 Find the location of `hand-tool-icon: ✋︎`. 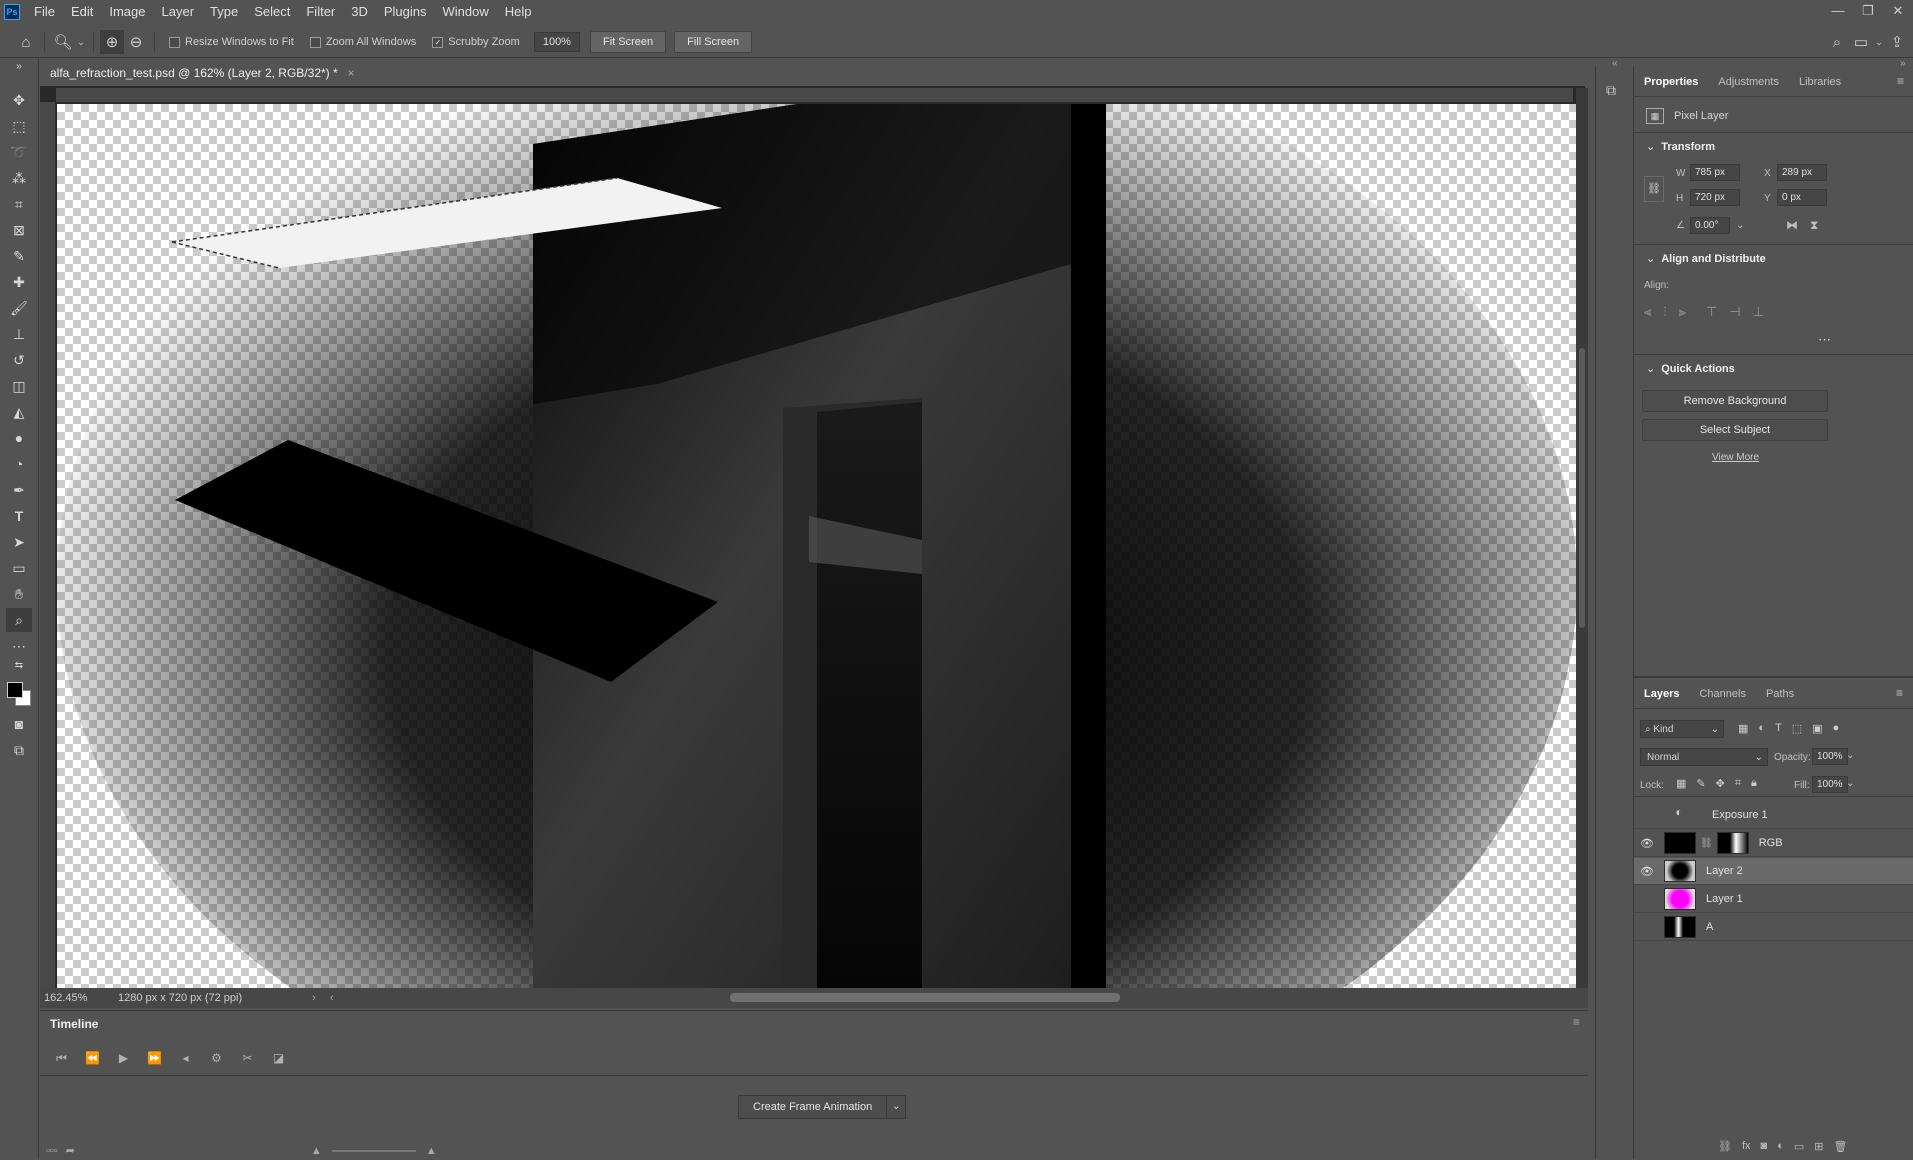

hand-tool-icon: ✋︎ is located at coordinates (19, 594).